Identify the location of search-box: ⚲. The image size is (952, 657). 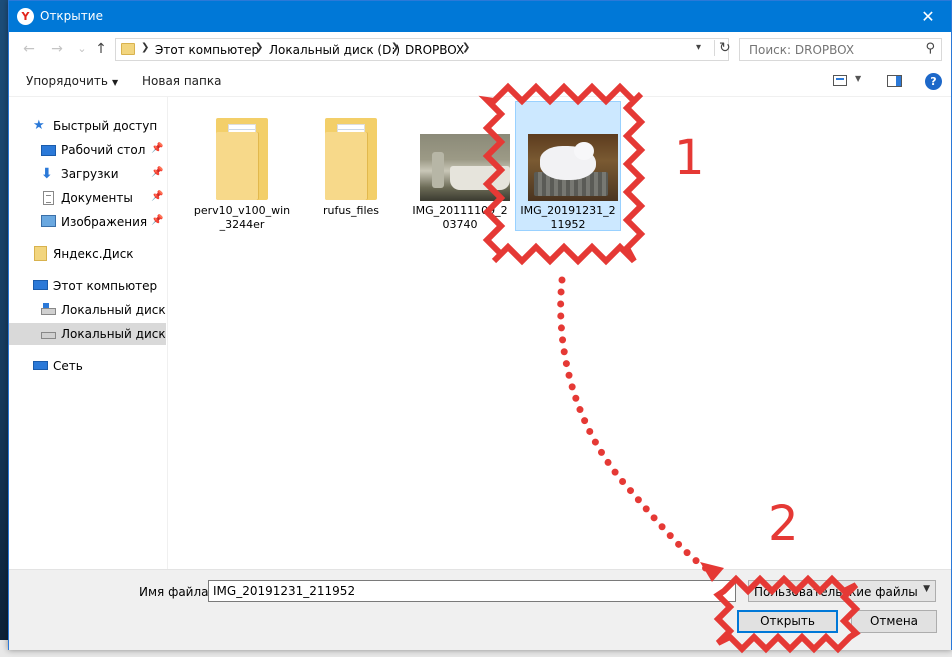
(840, 49).